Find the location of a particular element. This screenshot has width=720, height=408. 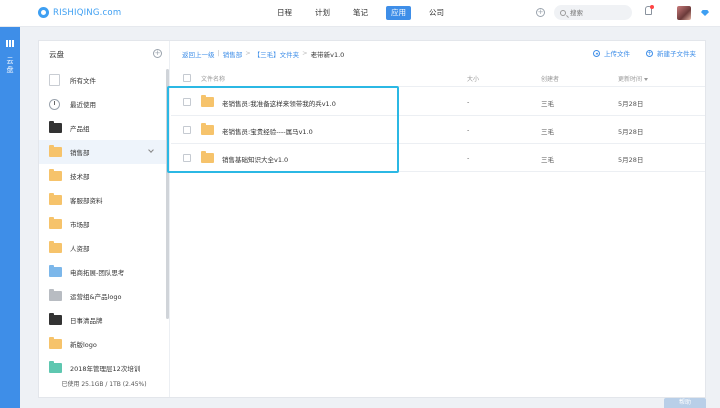

sidebar-item-label: 2018年管理层12次培训 is located at coordinates (105, 369).